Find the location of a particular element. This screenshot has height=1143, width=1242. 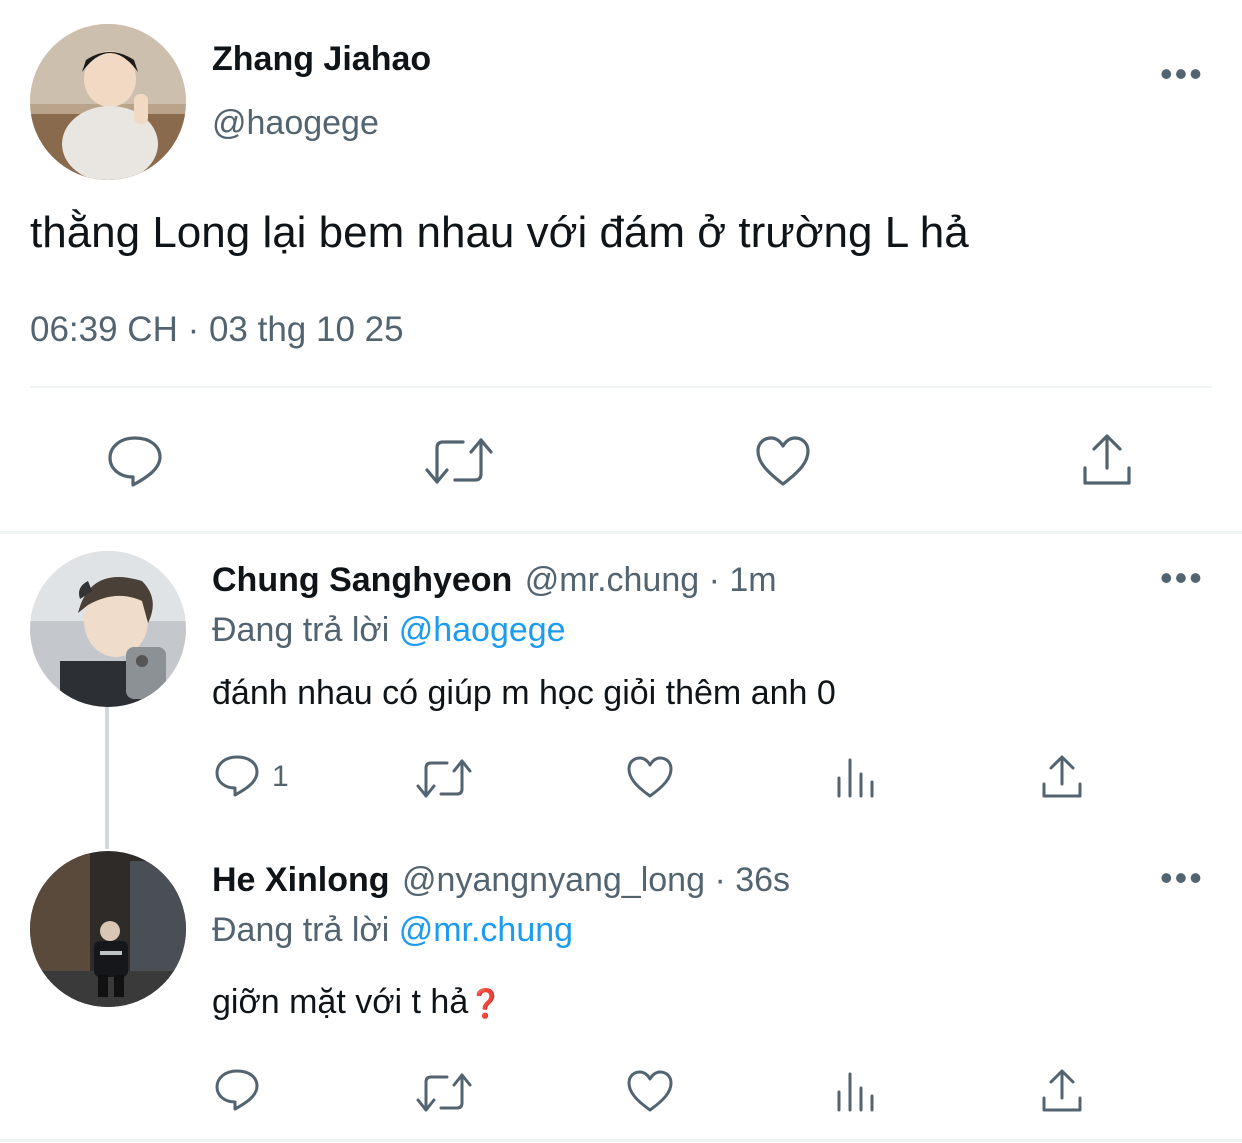

reply-text: giỡn mặt với t hả is located at coordinates (340, 1002).